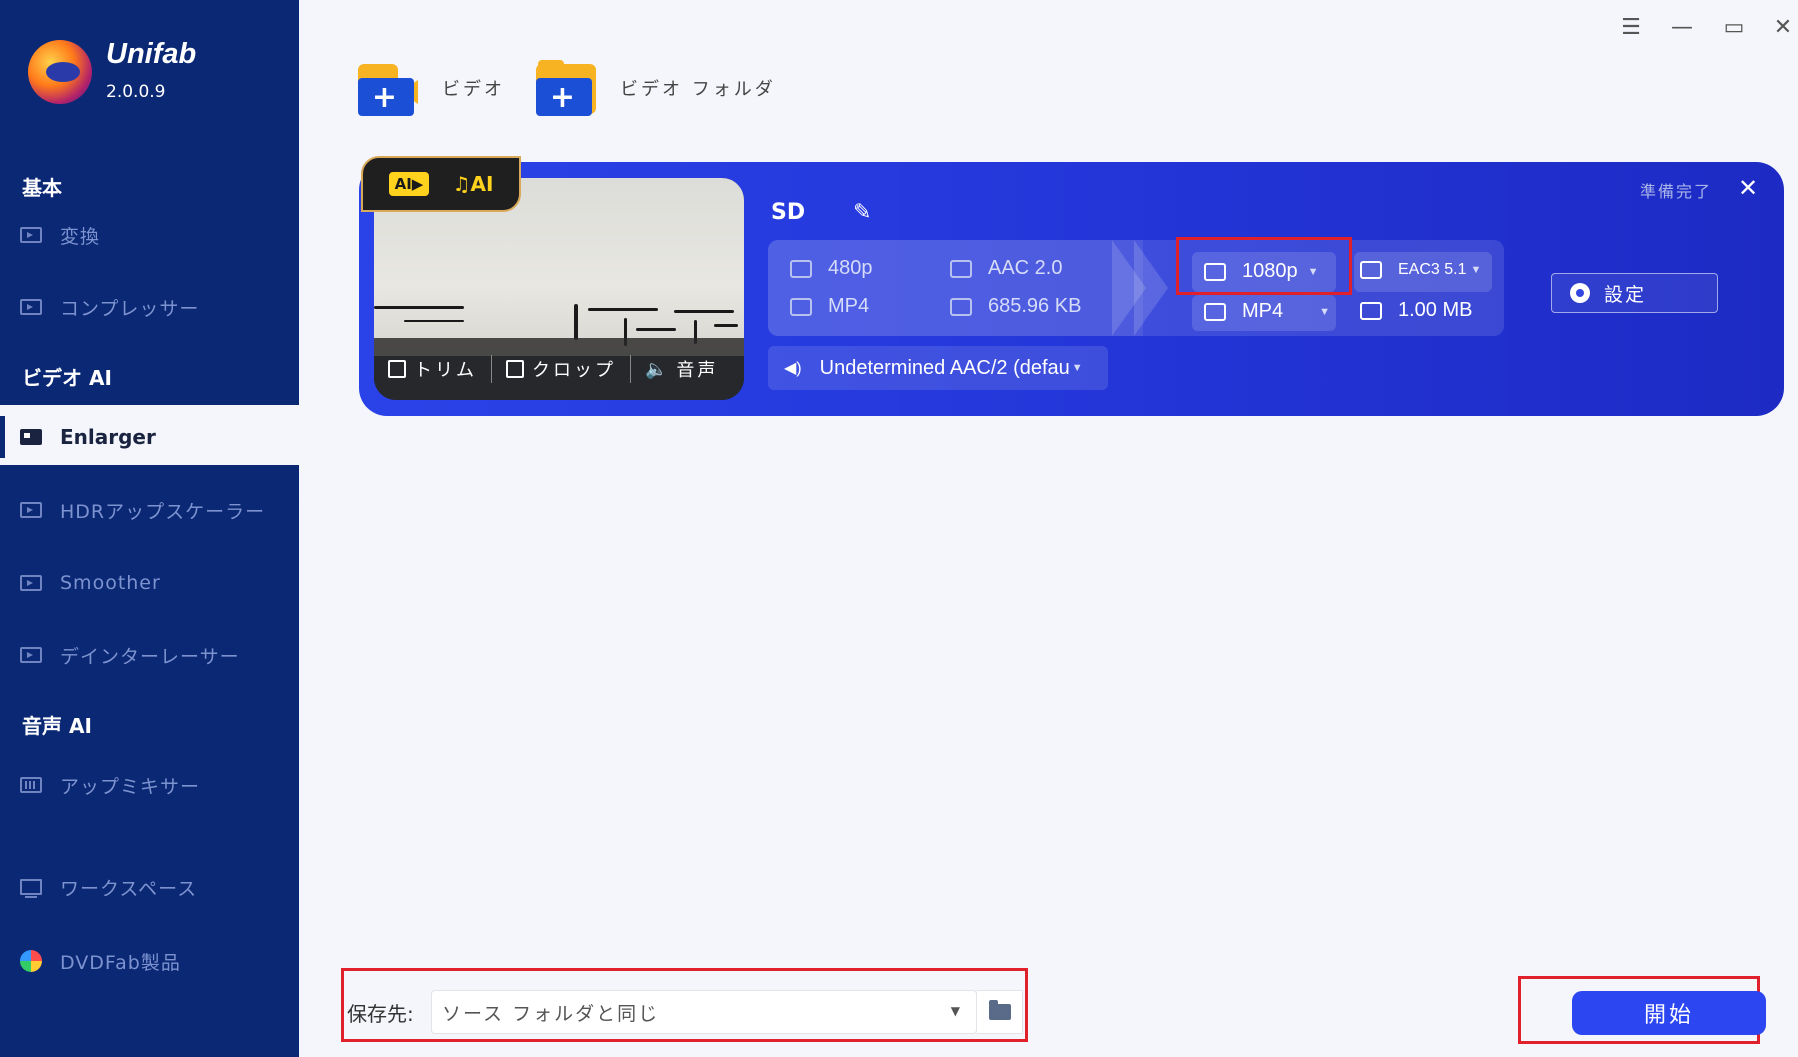 The image size is (1798, 1057). I want to click on gear-icon, so click(1580, 293).